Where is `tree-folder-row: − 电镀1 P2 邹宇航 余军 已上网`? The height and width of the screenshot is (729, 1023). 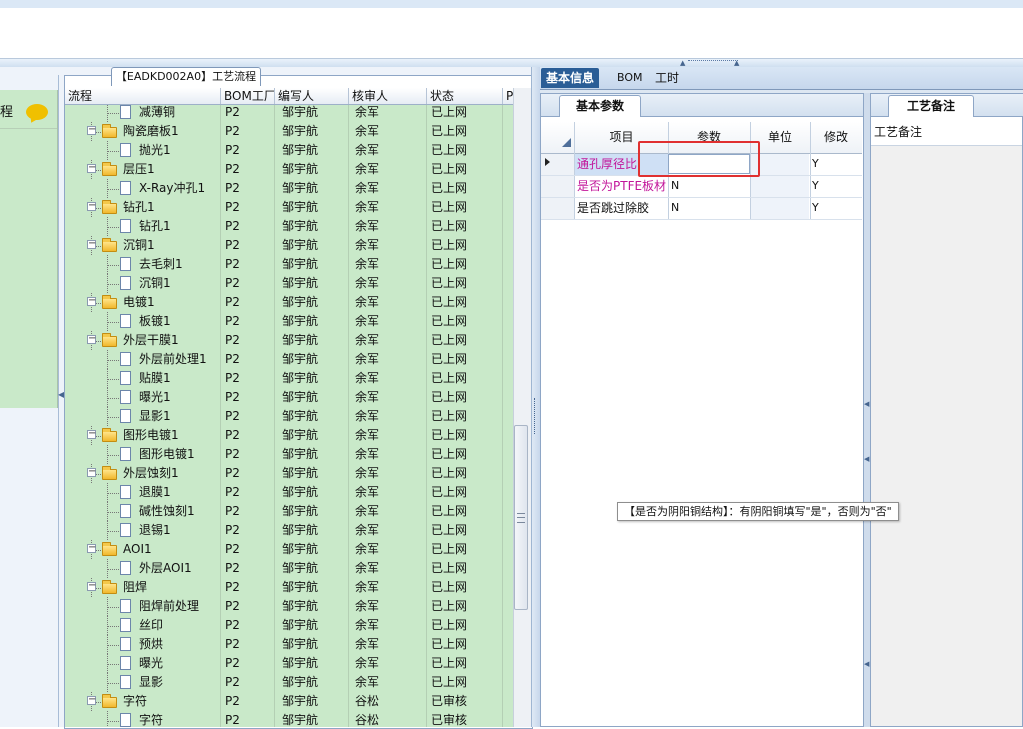
tree-folder-row: − 电镀1 P2 邹宇航 余军 已上网 is located at coordinates (289, 302).